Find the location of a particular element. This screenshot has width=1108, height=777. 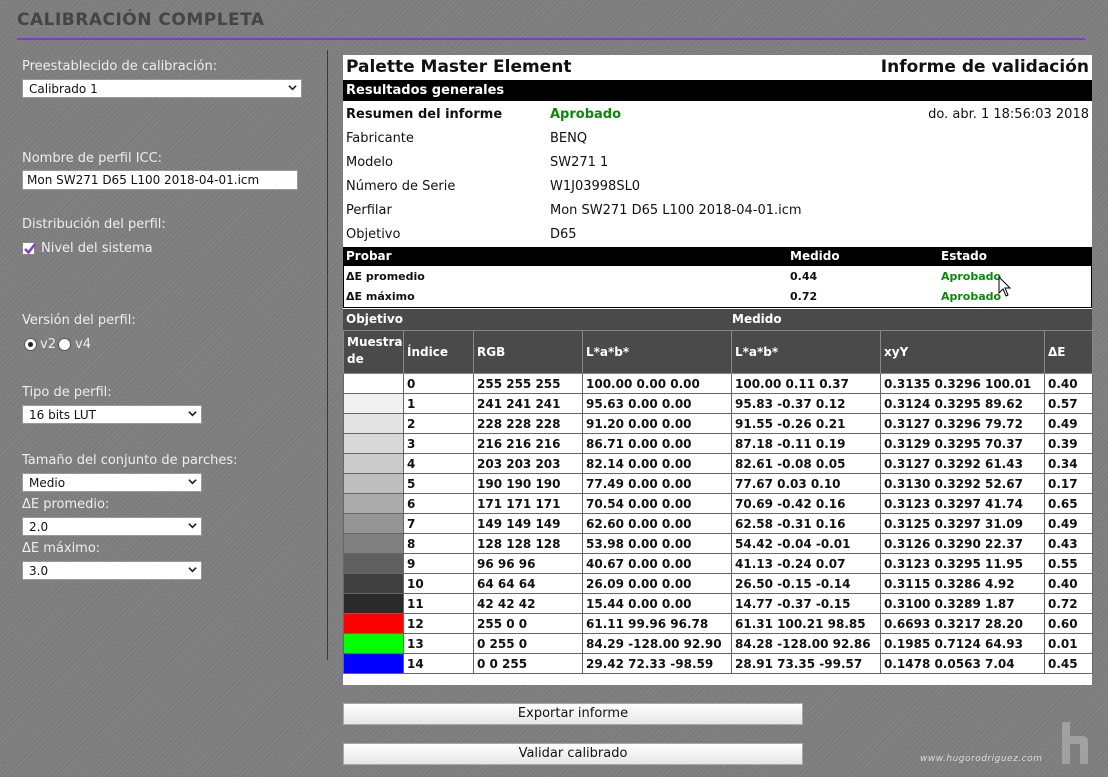

general-results-bar: Resultados generales is located at coordinates (717, 90).